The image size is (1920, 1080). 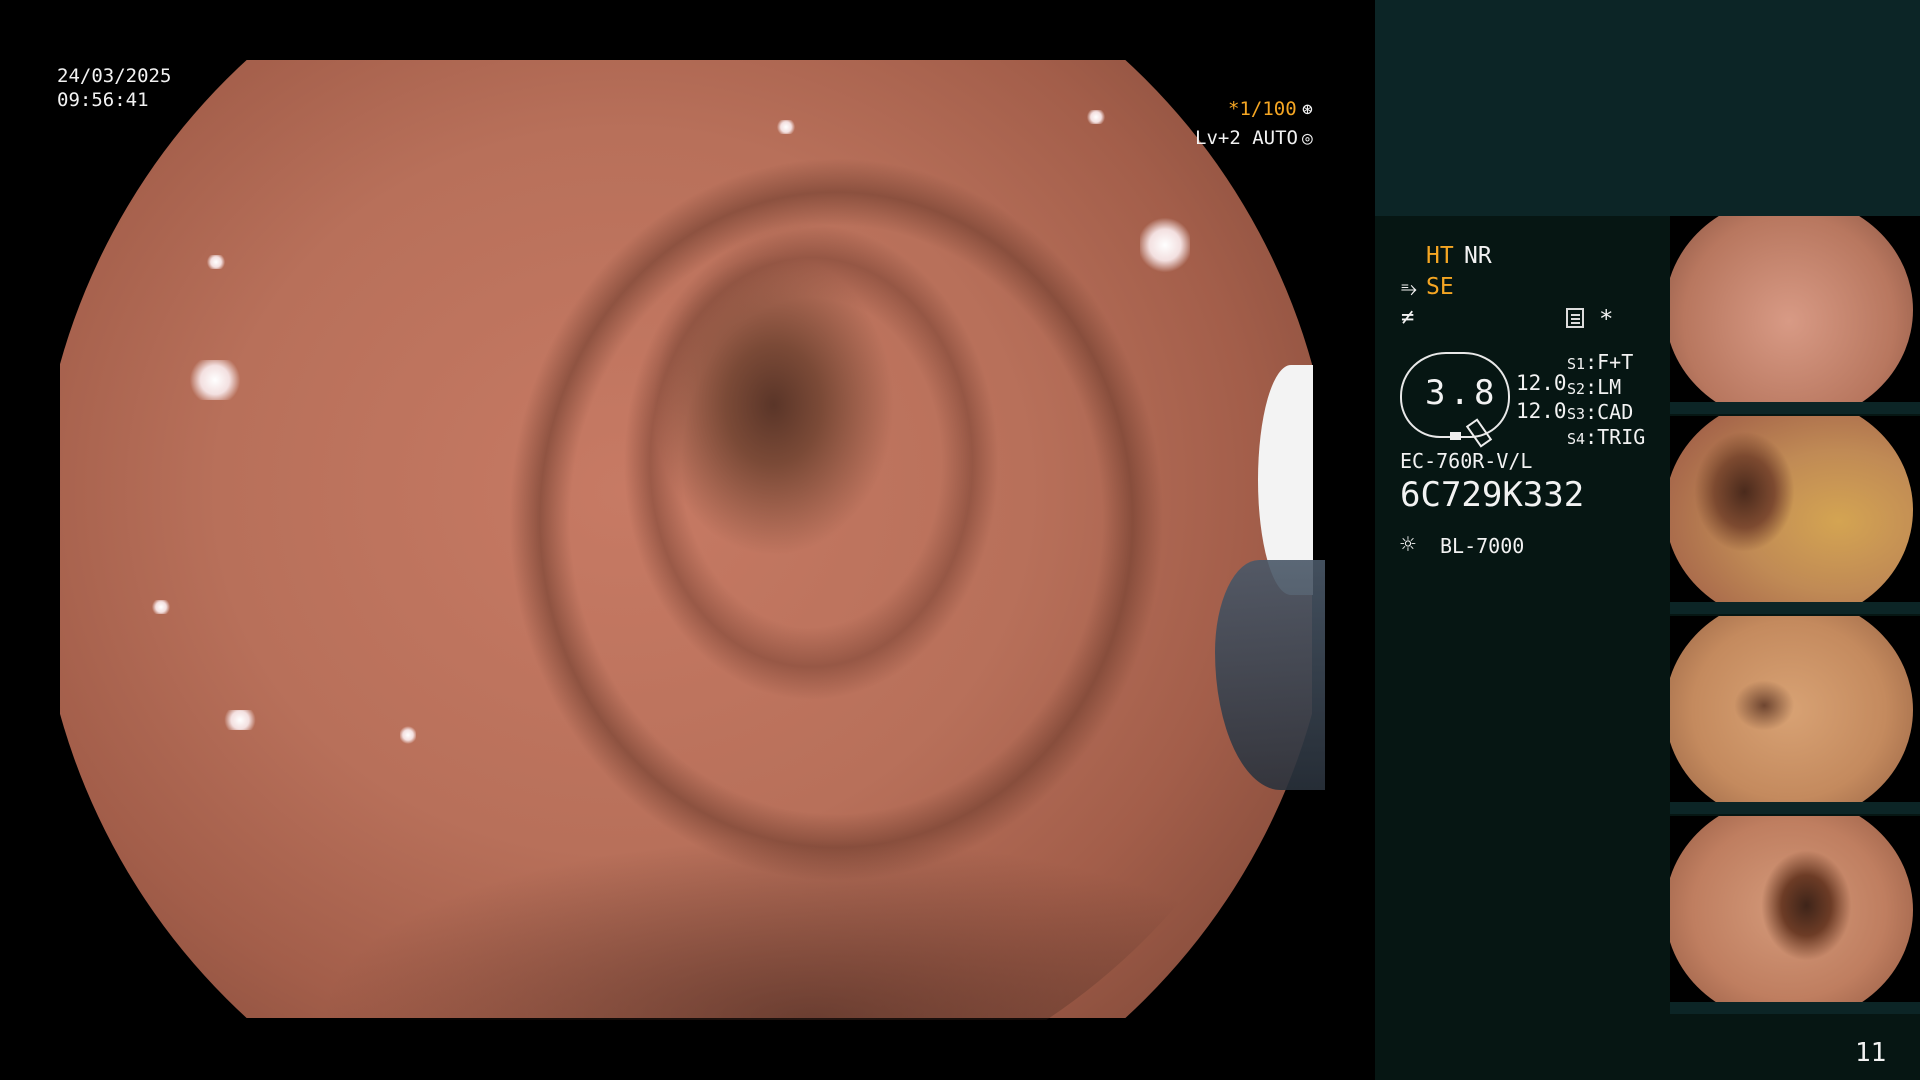 I want to click on scope-model: EC-760R-V/L, so click(x=1466, y=461).